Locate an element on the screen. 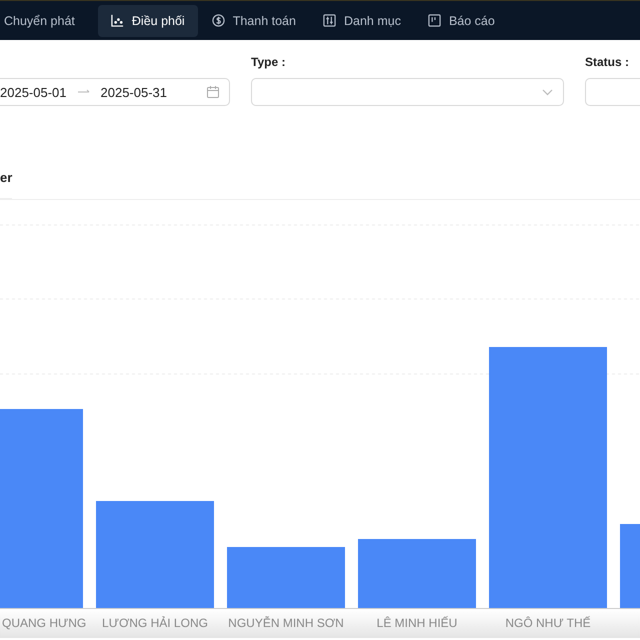  type-label: Type : is located at coordinates (268, 62).